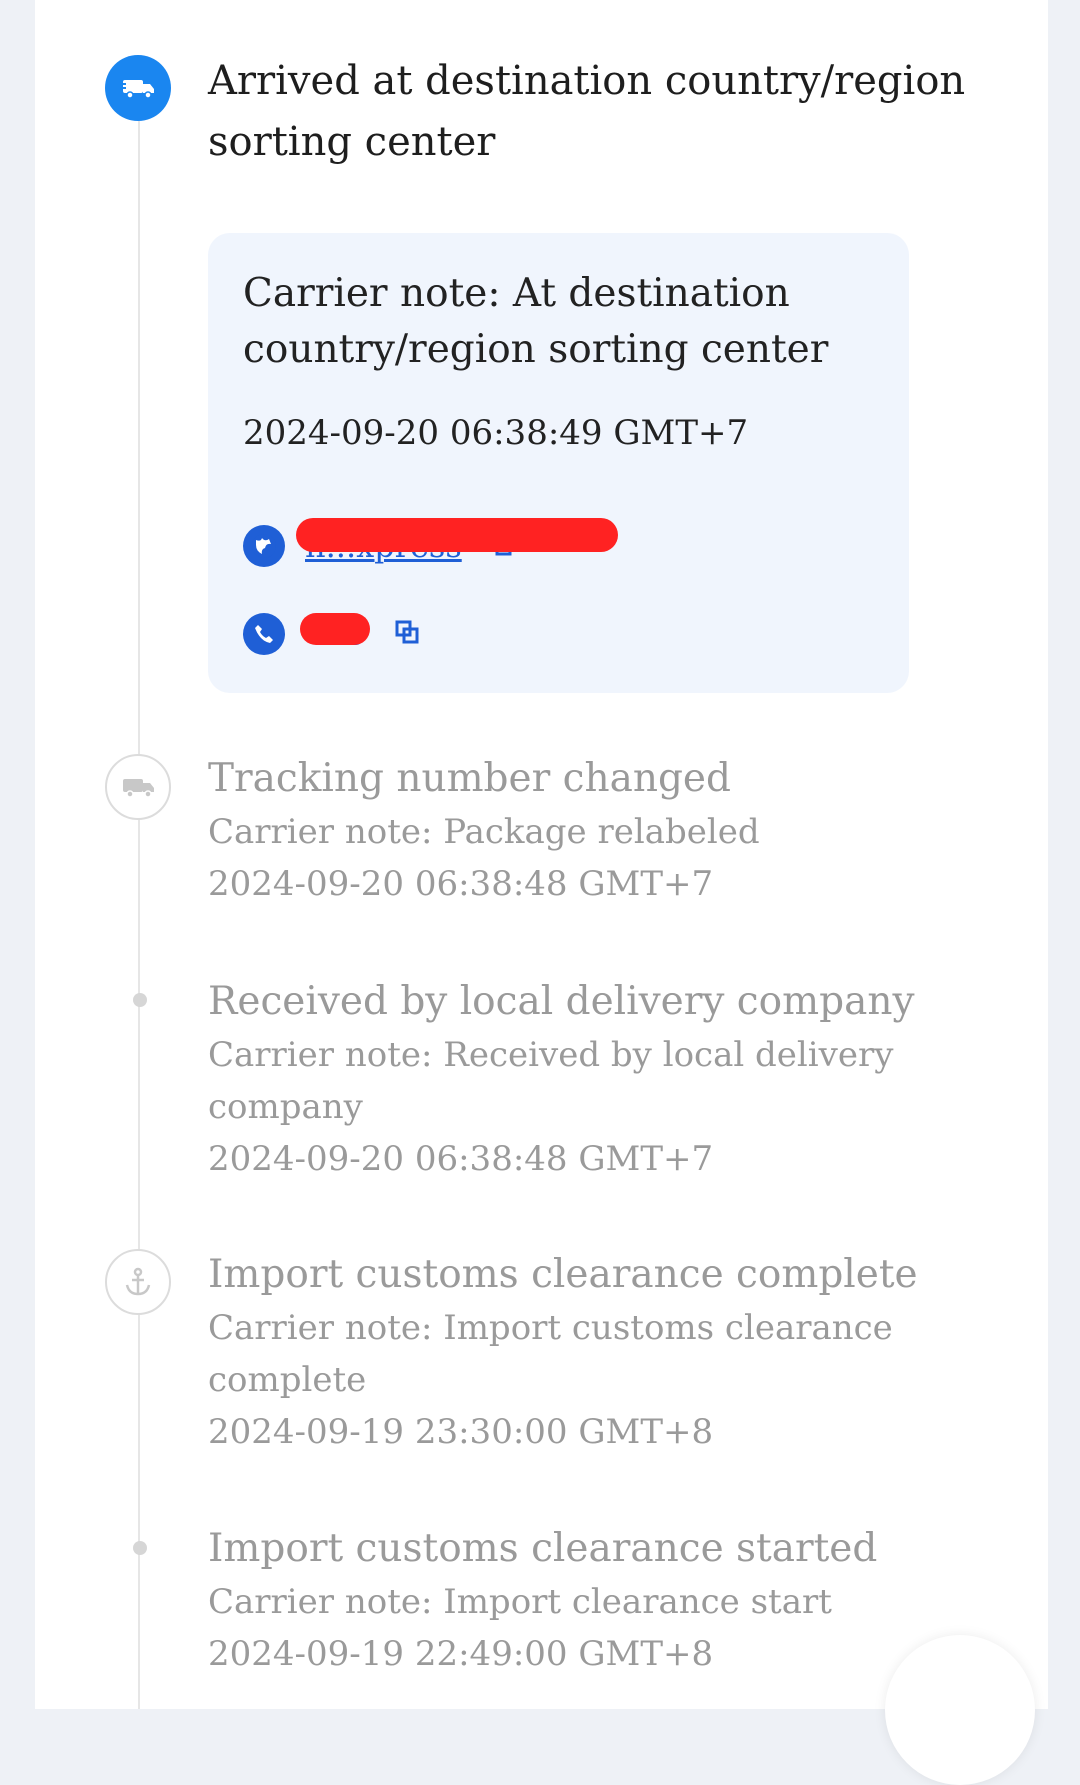 The width and height of the screenshot is (1080, 1785). I want to click on card-timestamp: 2024-09-20 06:38:49 GMT+7, so click(496, 433).